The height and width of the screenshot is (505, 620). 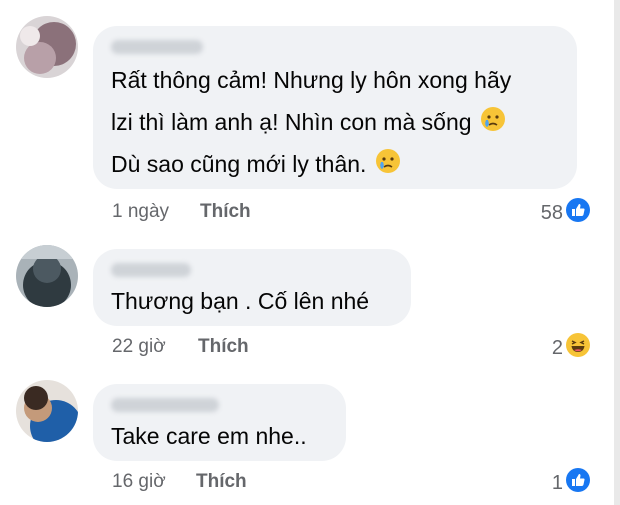 I want to click on comment-time: 16 giờ, so click(x=139, y=482).